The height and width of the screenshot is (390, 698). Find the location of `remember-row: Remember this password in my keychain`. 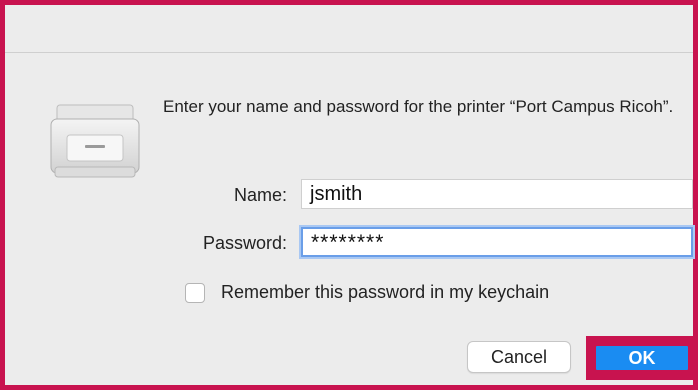

remember-row: Remember this password in my keychain is located at coordinates (367, 292).